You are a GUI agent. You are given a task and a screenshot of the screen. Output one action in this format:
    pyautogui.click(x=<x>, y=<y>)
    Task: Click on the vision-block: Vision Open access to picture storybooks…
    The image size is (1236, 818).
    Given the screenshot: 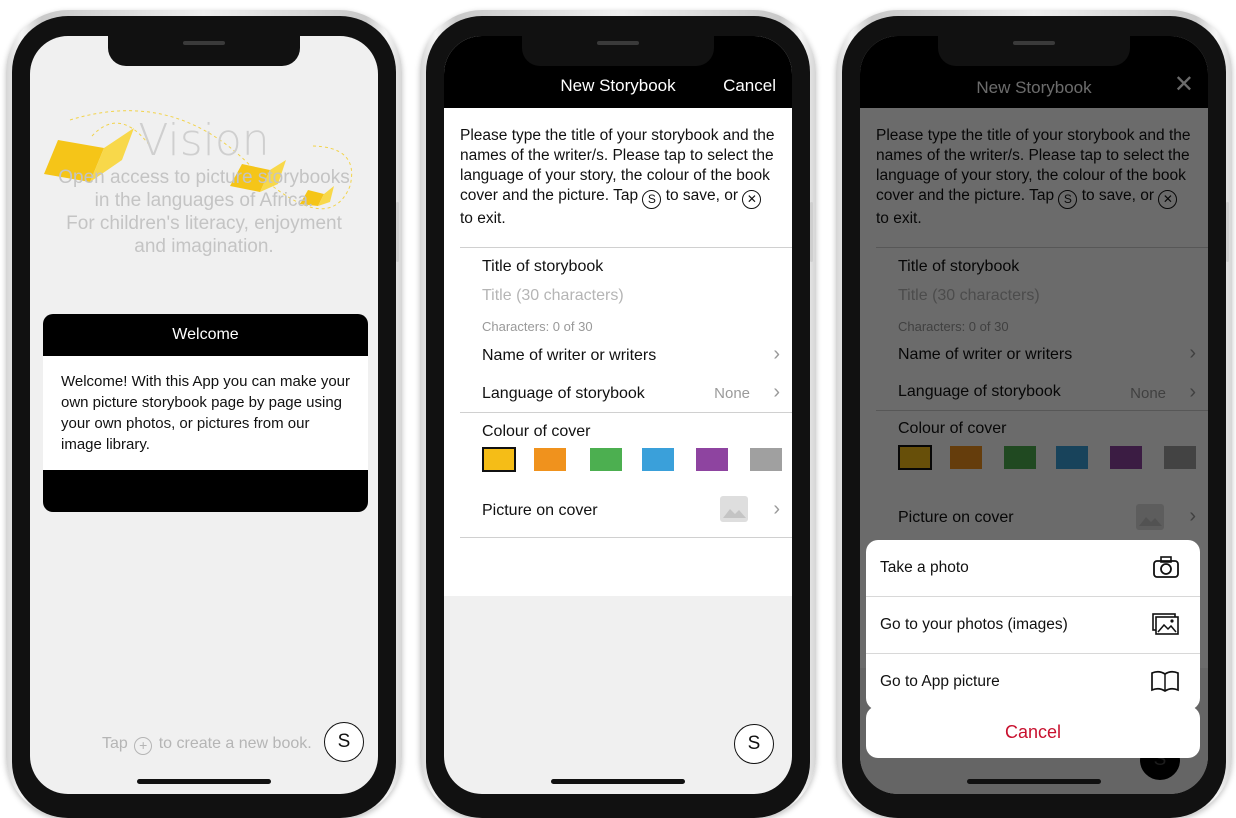 What is the action you would take?
    pyautogui.click(x=204, y=187)
    